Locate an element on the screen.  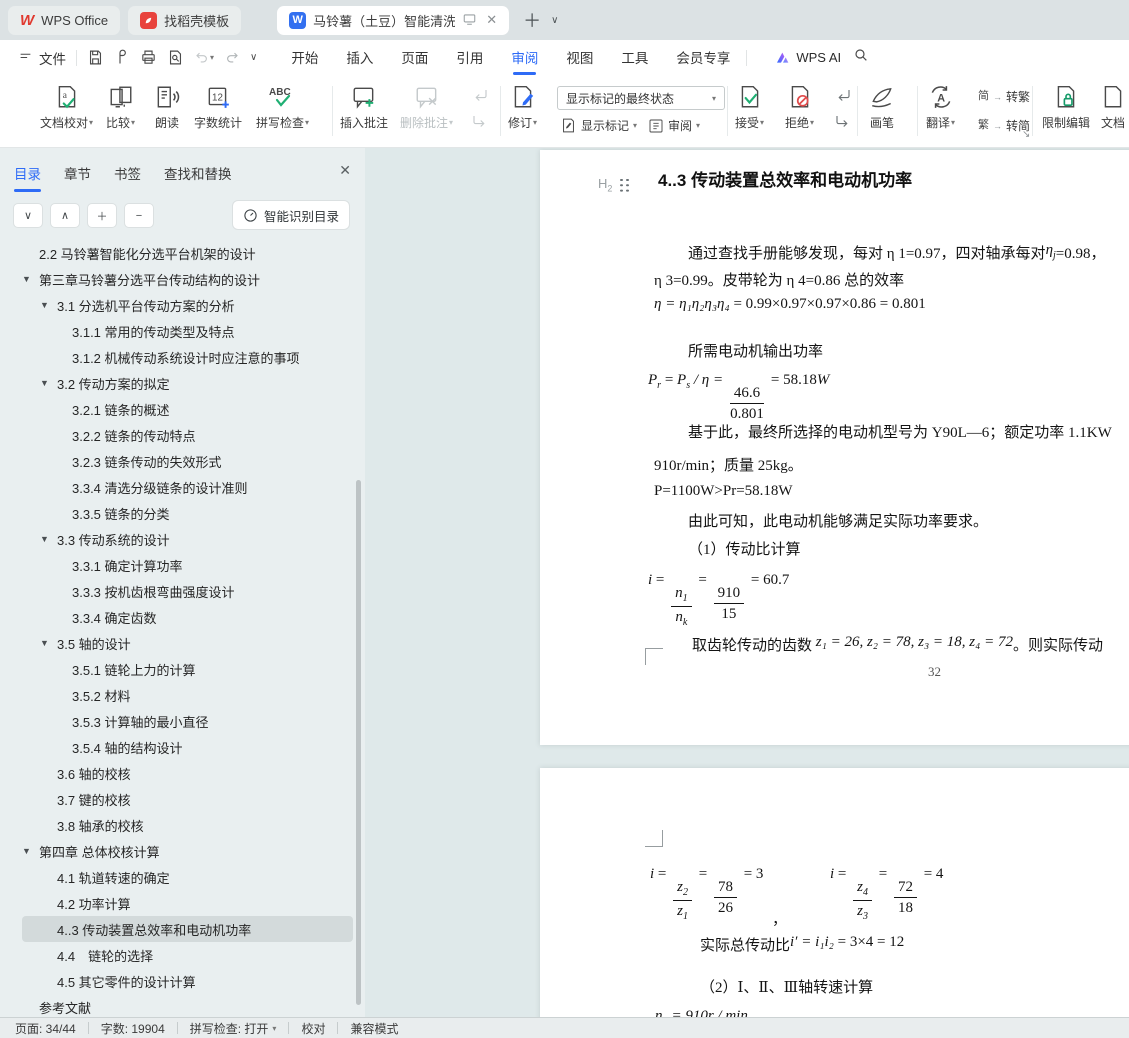
toc-item: ▼ 3.2.2 链条的传动特点 is located at coordinates (187, 435).